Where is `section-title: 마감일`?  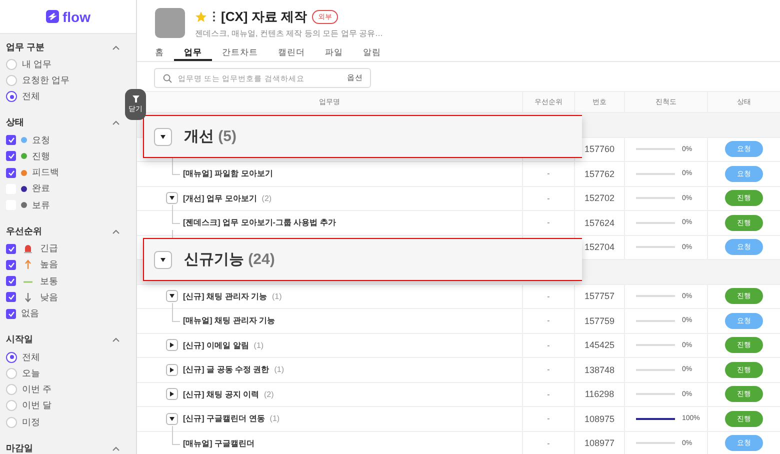 section-title: 마감일 is located at coordinates (19, 448).